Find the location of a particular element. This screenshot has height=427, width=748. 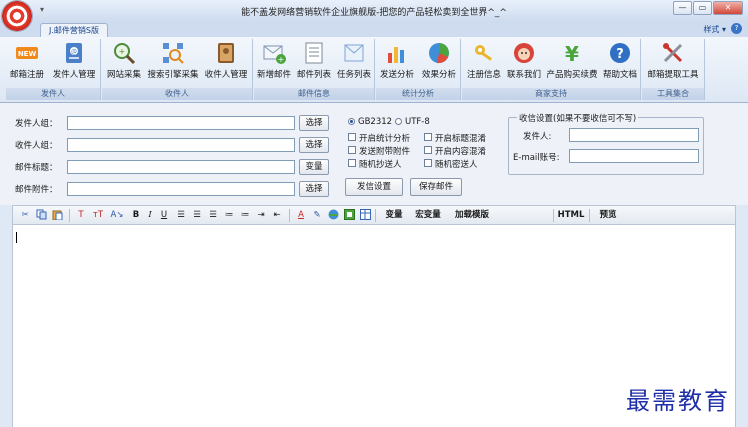

attachment-select-button: 选择 is located at coordinates (314, 189).